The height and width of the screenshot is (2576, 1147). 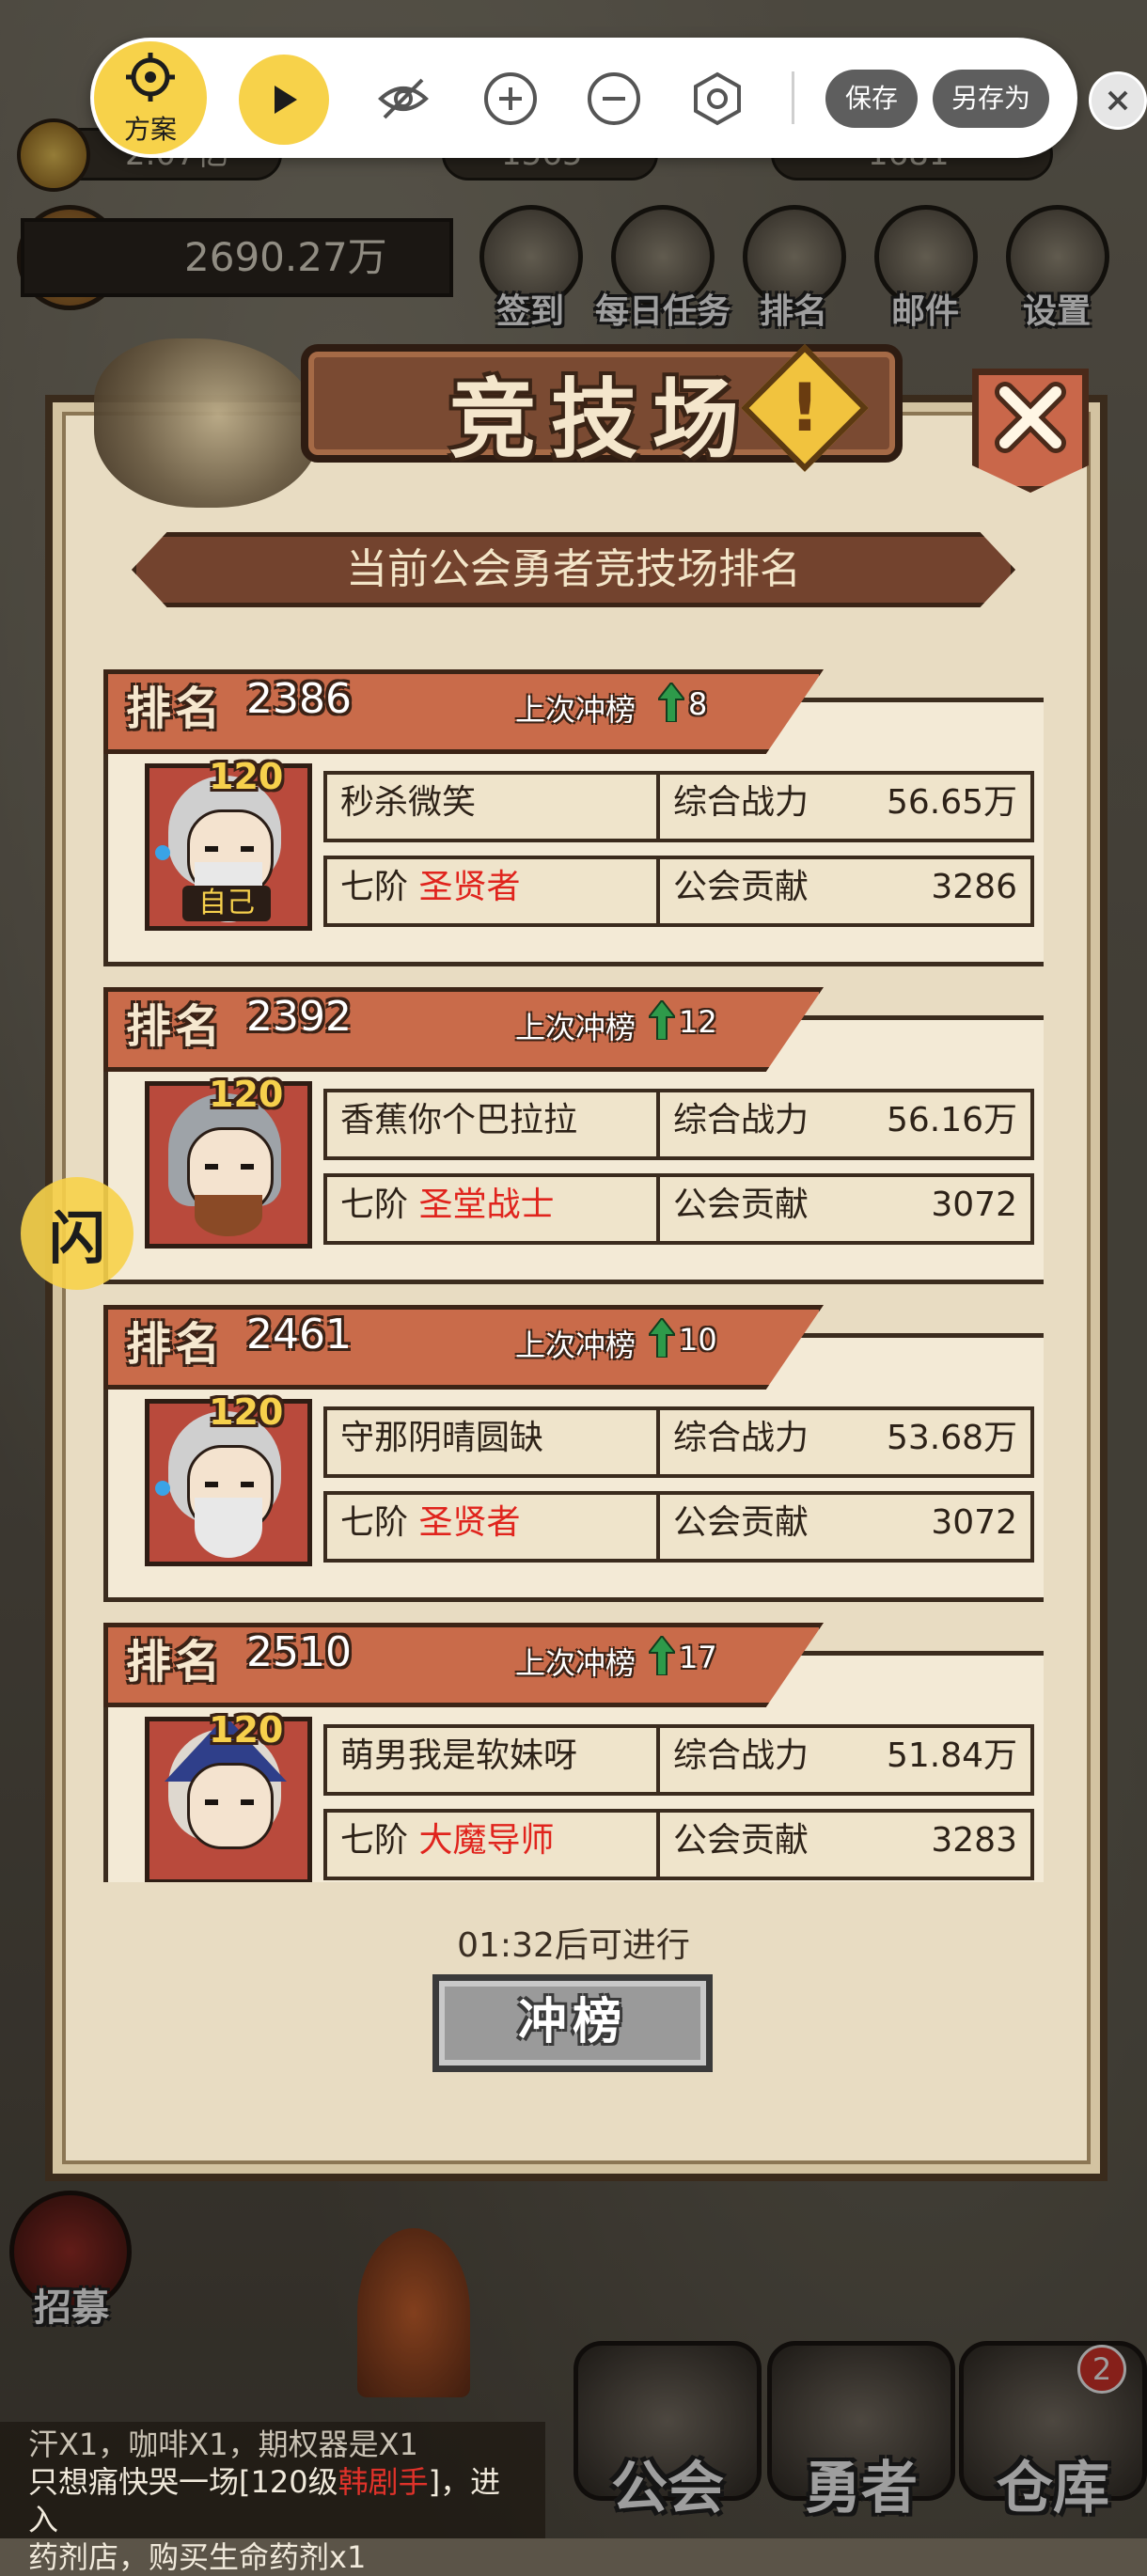 I want to click on crosshair-icon, so click(x=150, y=78).